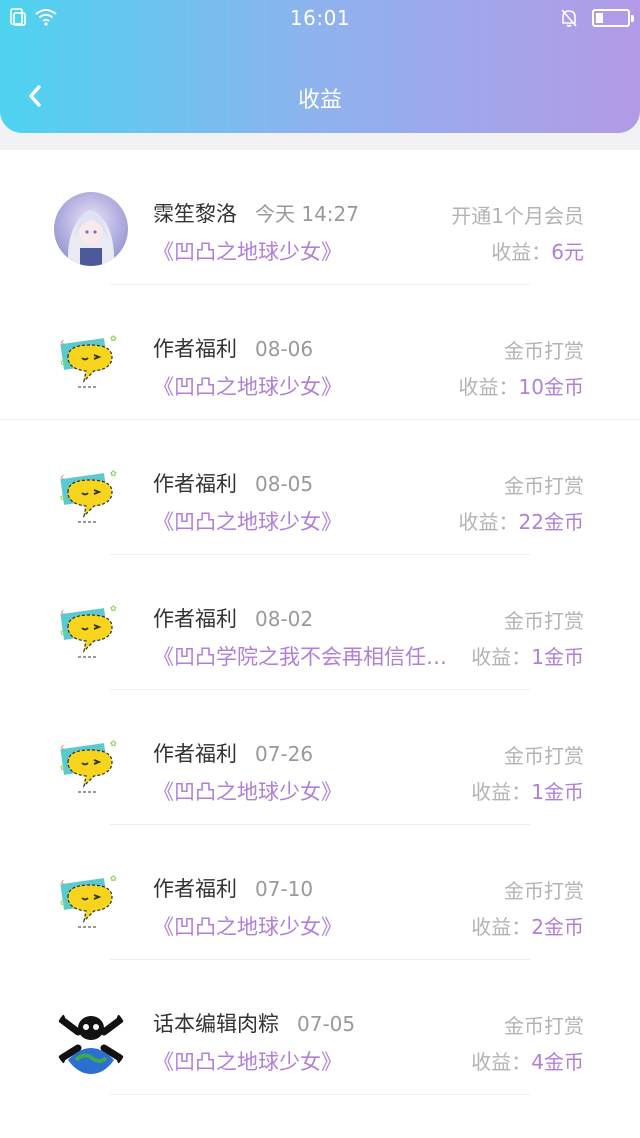 Image resolution: width=640 pixels, height=1138 pixels. Describe the element at coordinates (557, 1062) in the screenshot. I see `earning-amount: 4金币` at that location.